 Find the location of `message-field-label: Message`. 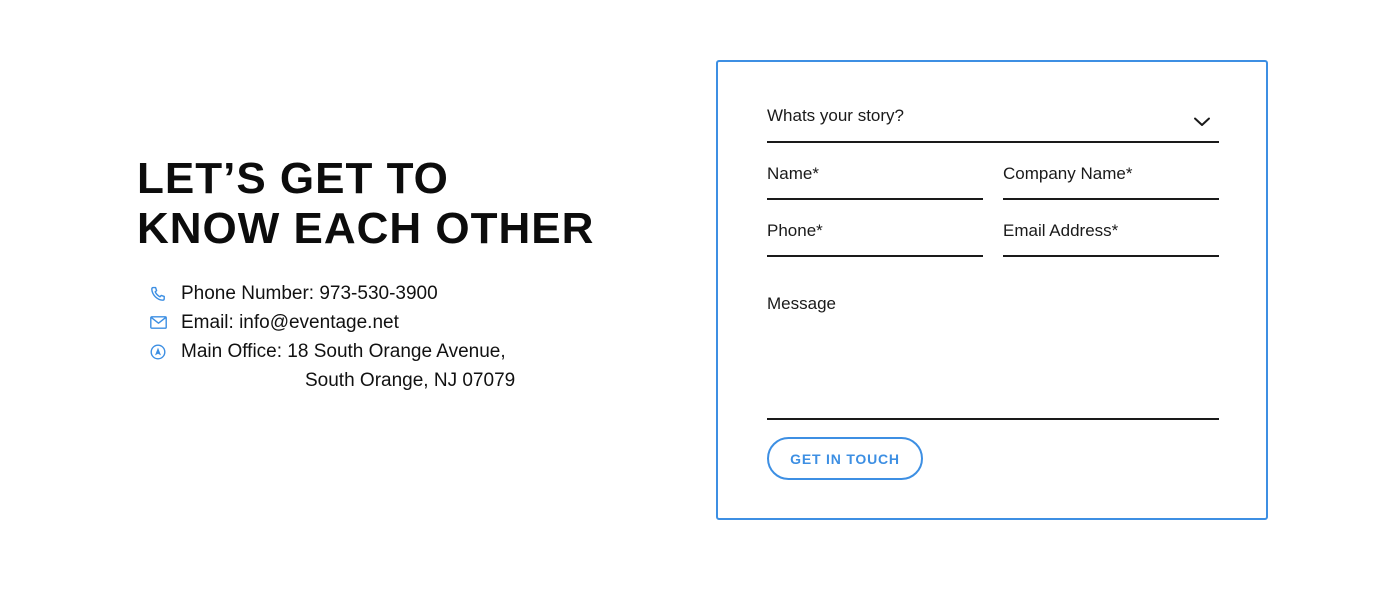

message-field-label: Message is located at coordinates (801, 303).